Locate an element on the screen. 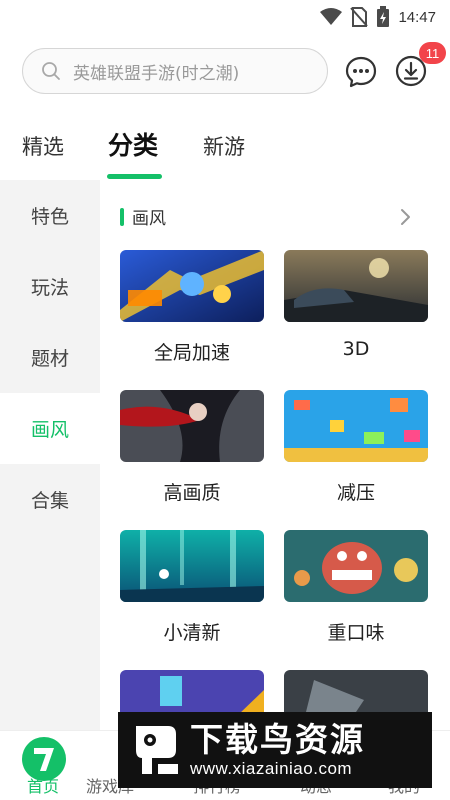 The width and height of the screenshot is (450, 800). card-label: 高画质 is located at coordinates (192, 493).